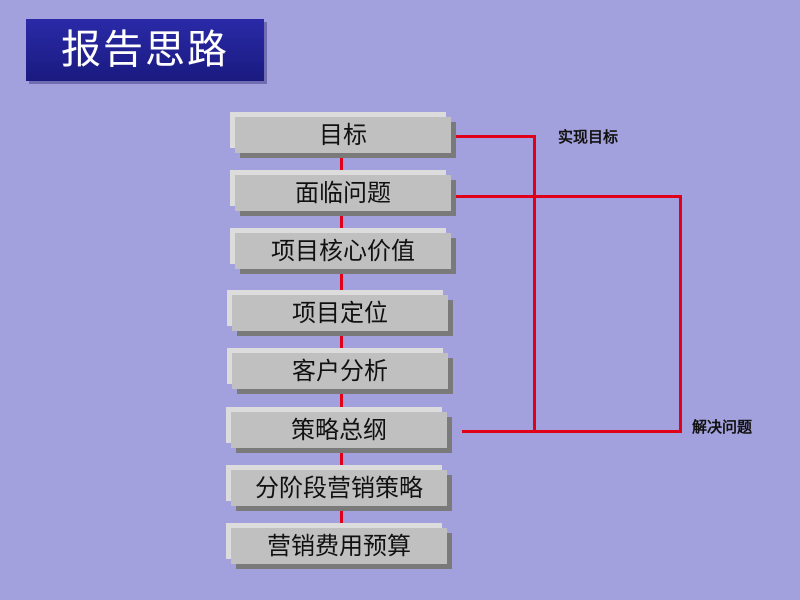  Describe the element at coordinates (572, 431) in the screenshot. I see `connector-strategy` at that location.